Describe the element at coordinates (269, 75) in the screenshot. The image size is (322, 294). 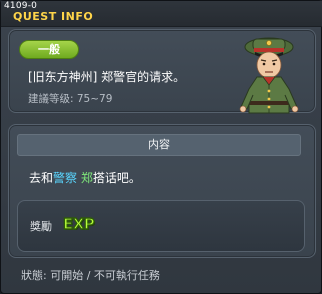
I see `officer-npc-portrait` at that location.